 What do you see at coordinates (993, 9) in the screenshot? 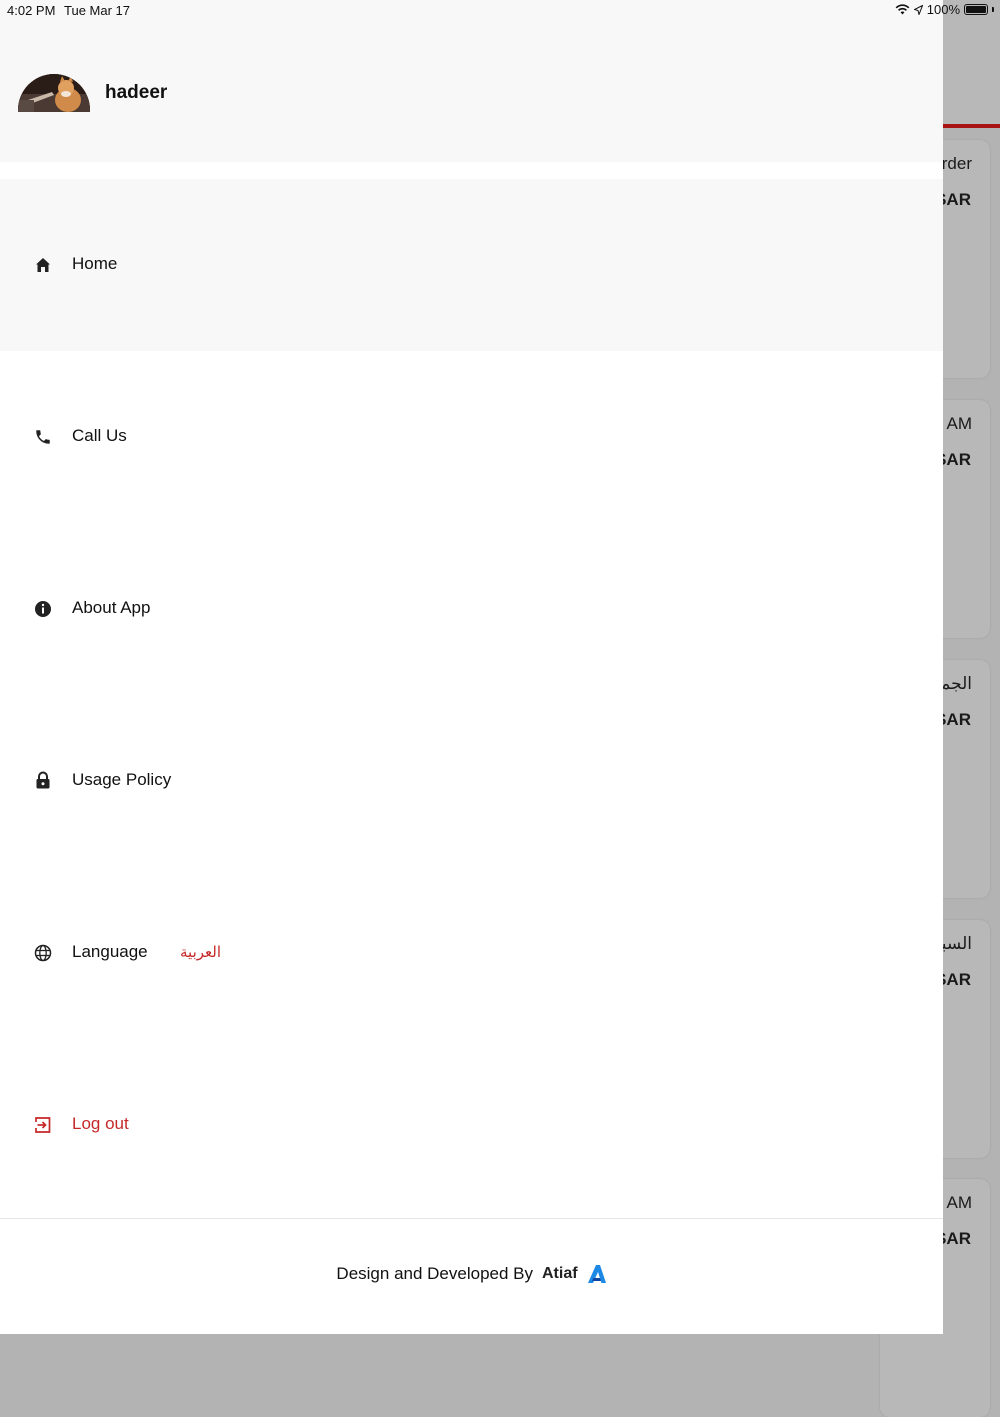
I see `battery-nub` at bounding box center [993, 9].